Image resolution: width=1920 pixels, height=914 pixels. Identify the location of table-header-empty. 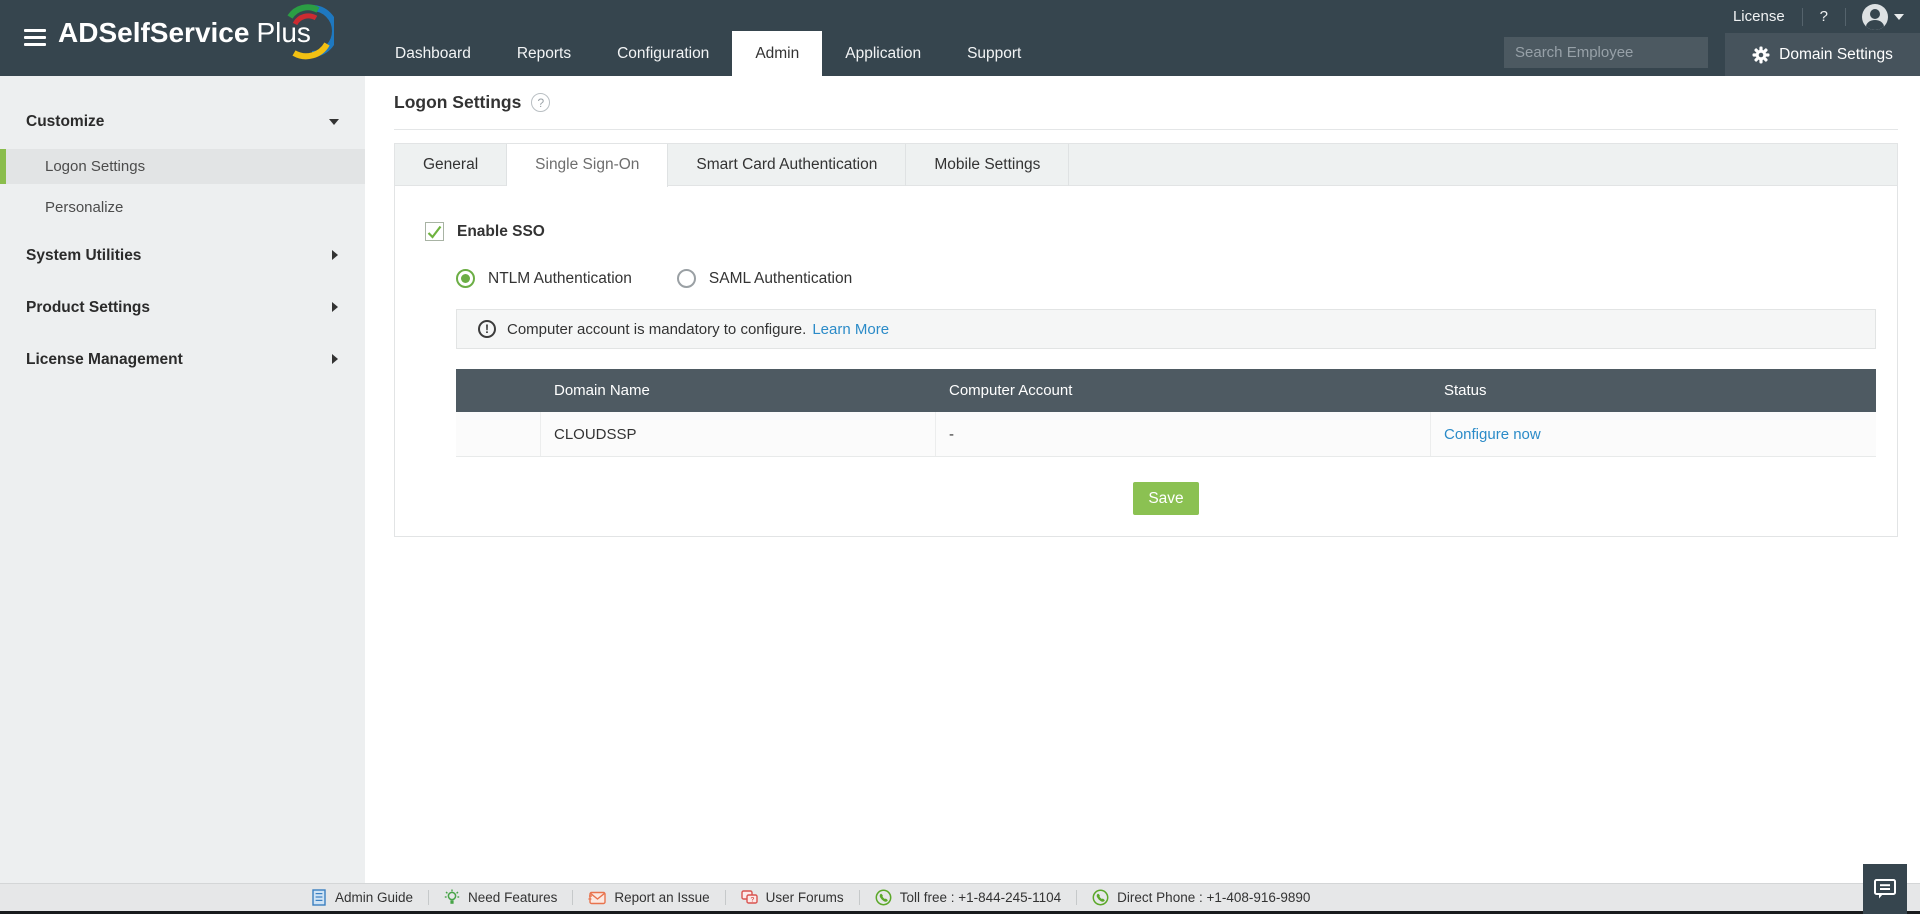
(498, 390).